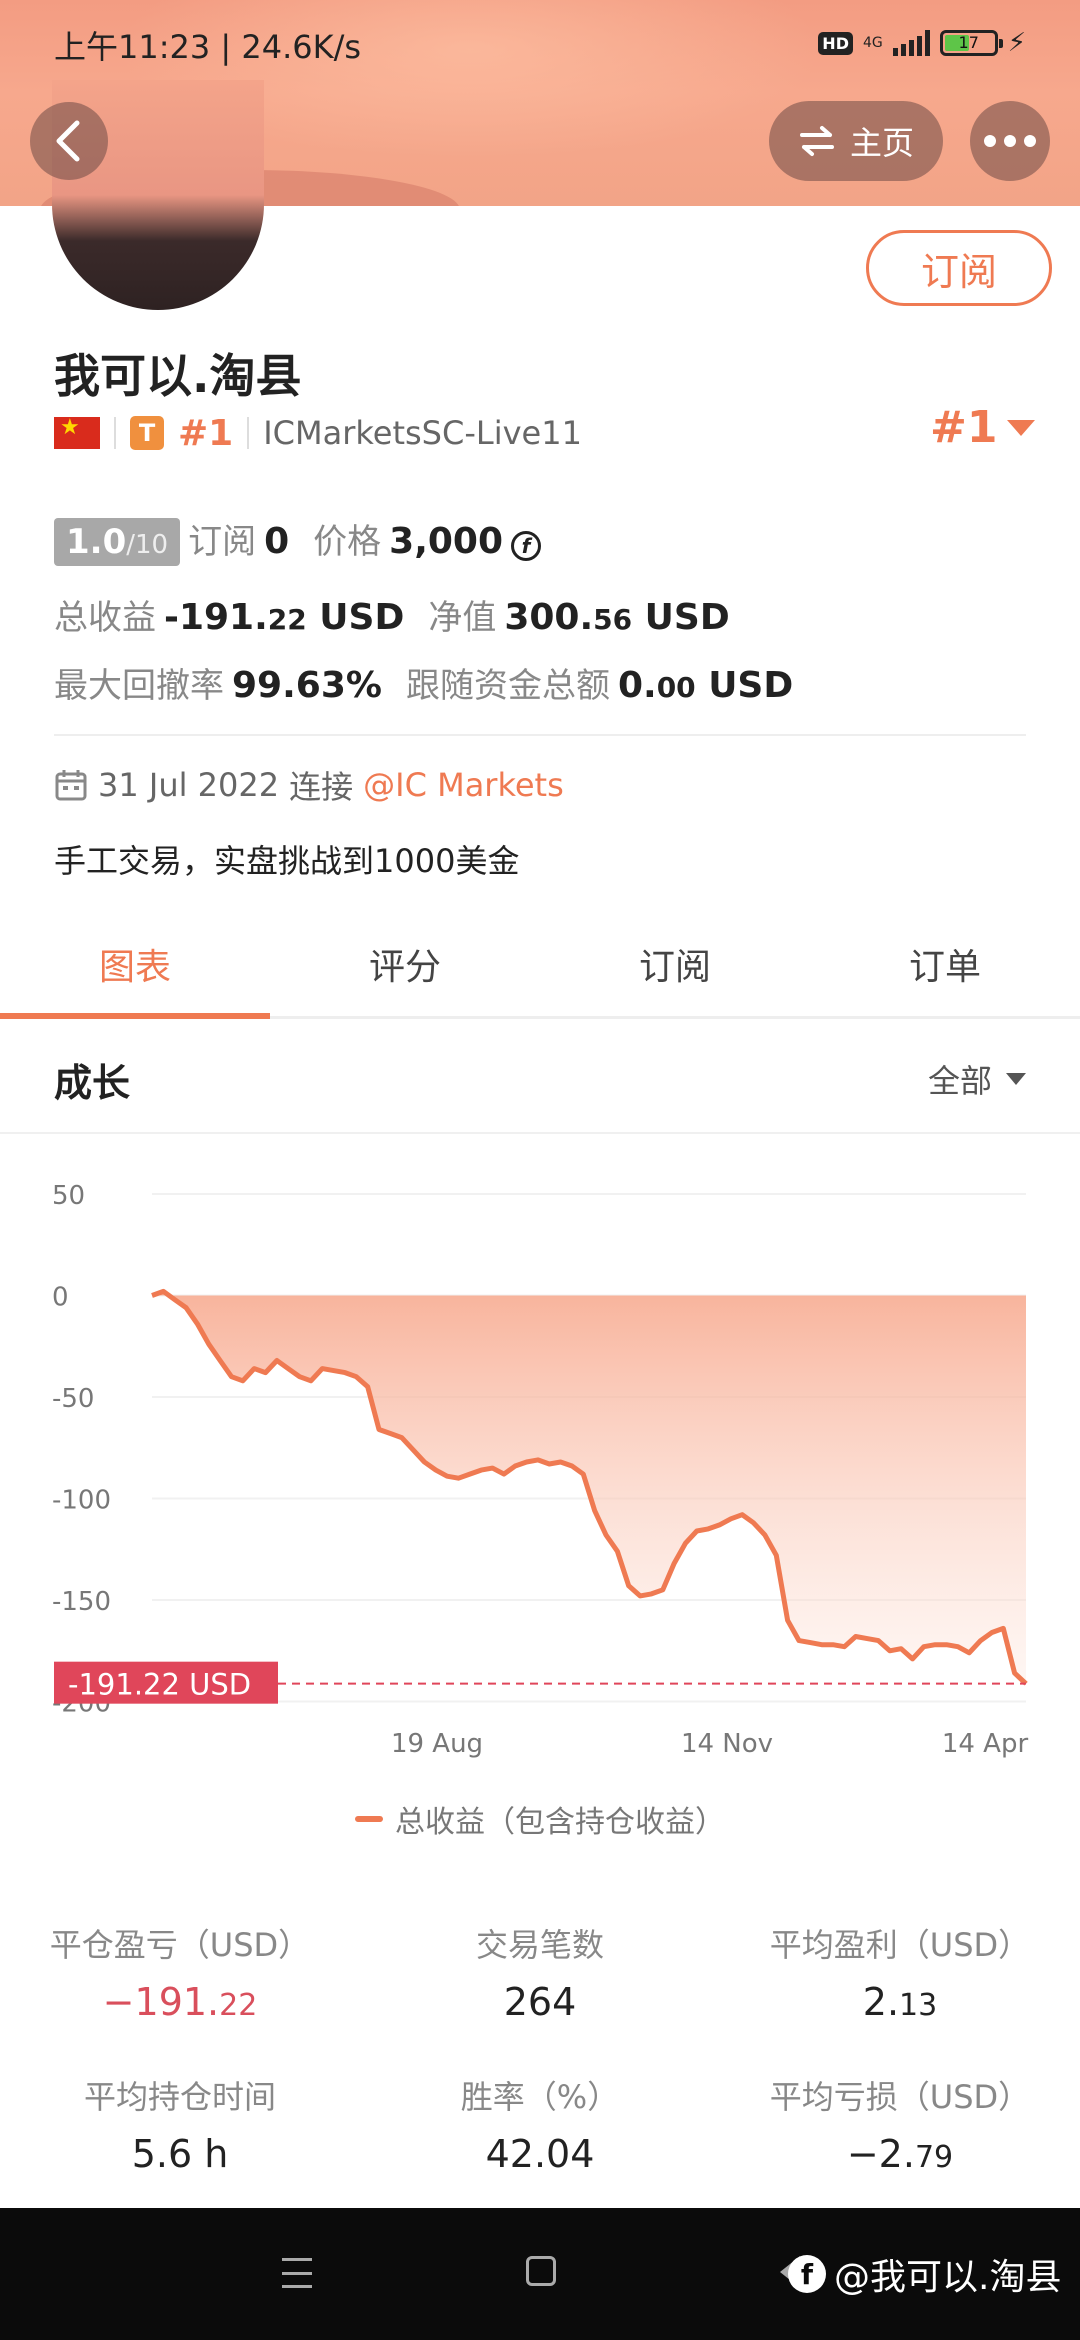 The height and width of the screenshot is (2340, 1080). I want to click on score-badge: 1.0/10, so click(117, 542).